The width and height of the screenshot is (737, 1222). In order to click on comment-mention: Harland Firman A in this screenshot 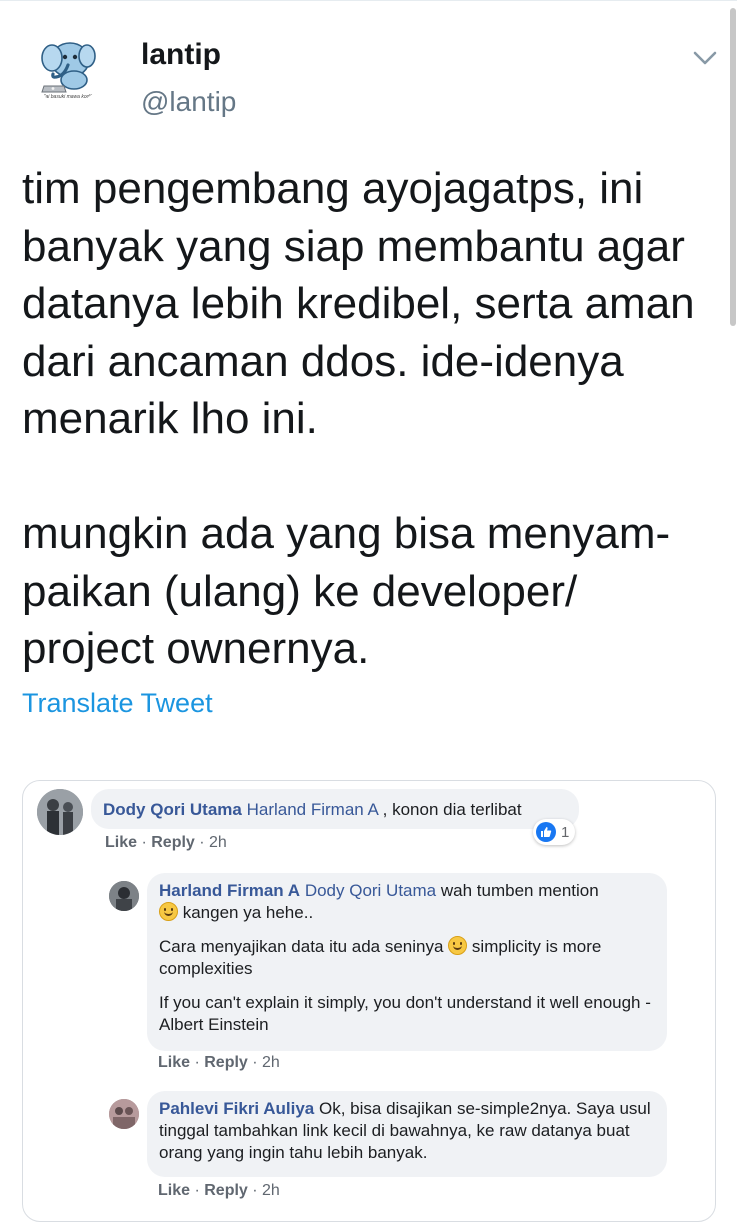, I will do `click(312, 809)`.